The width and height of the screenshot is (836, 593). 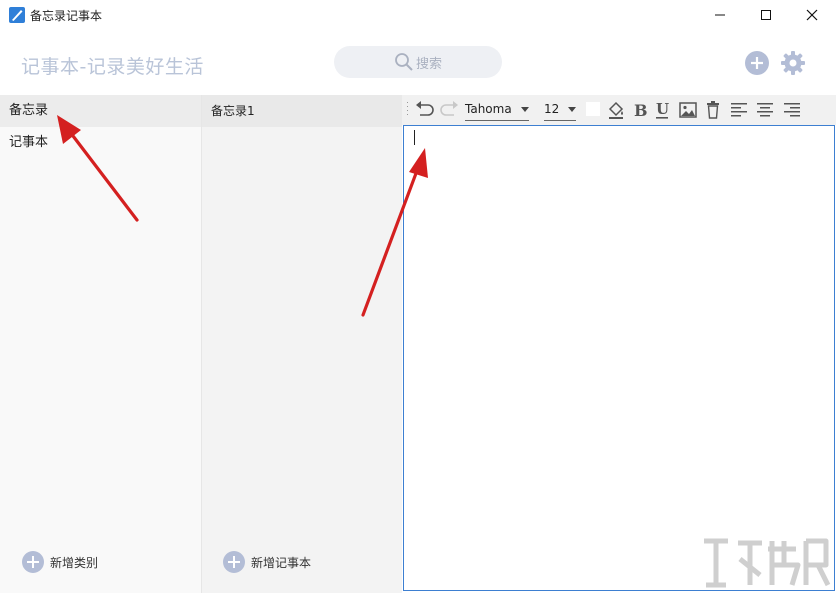 What do you see at coordinates (428, 64) in the screenshot?
I see `search-placeholder: 搜索` at bounding box center [428, 64].